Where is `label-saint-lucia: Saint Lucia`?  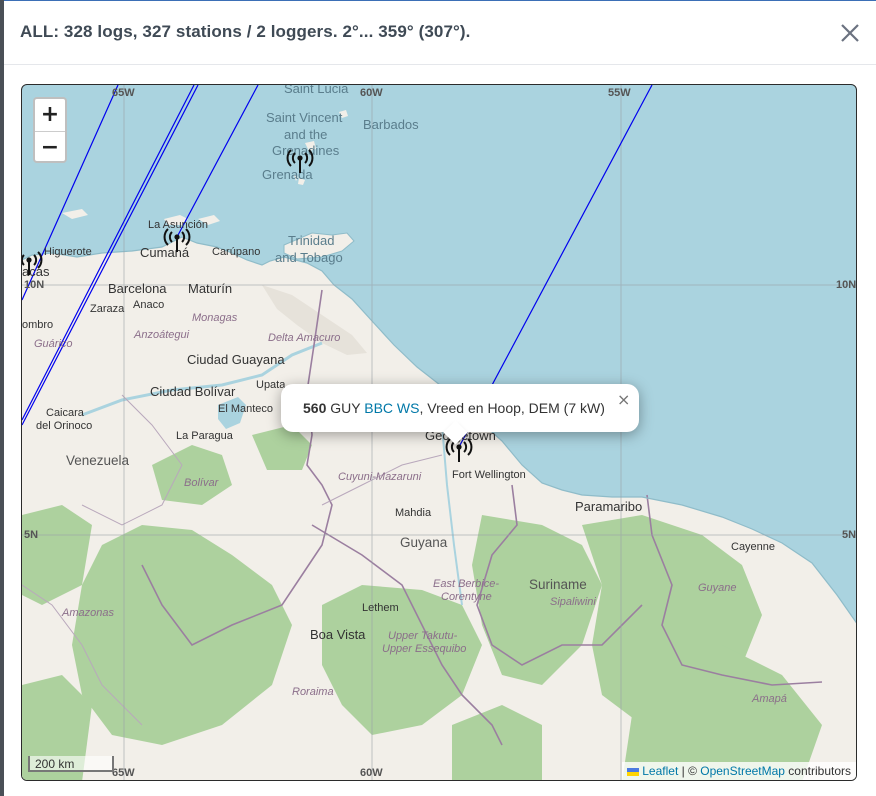
label-saint-lucia: Saint Lucia is located at coordinates (316, 90).